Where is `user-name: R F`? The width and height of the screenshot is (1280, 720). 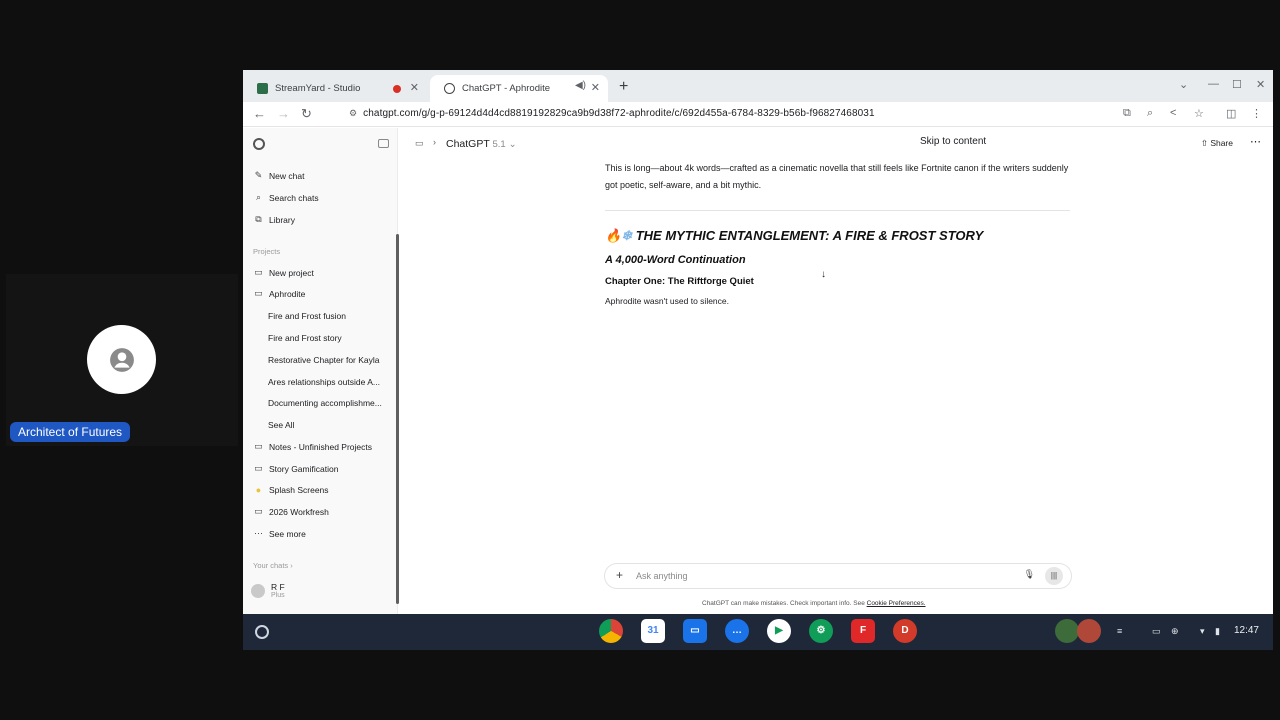
user-name: R F is located at coordinates (278, 587).